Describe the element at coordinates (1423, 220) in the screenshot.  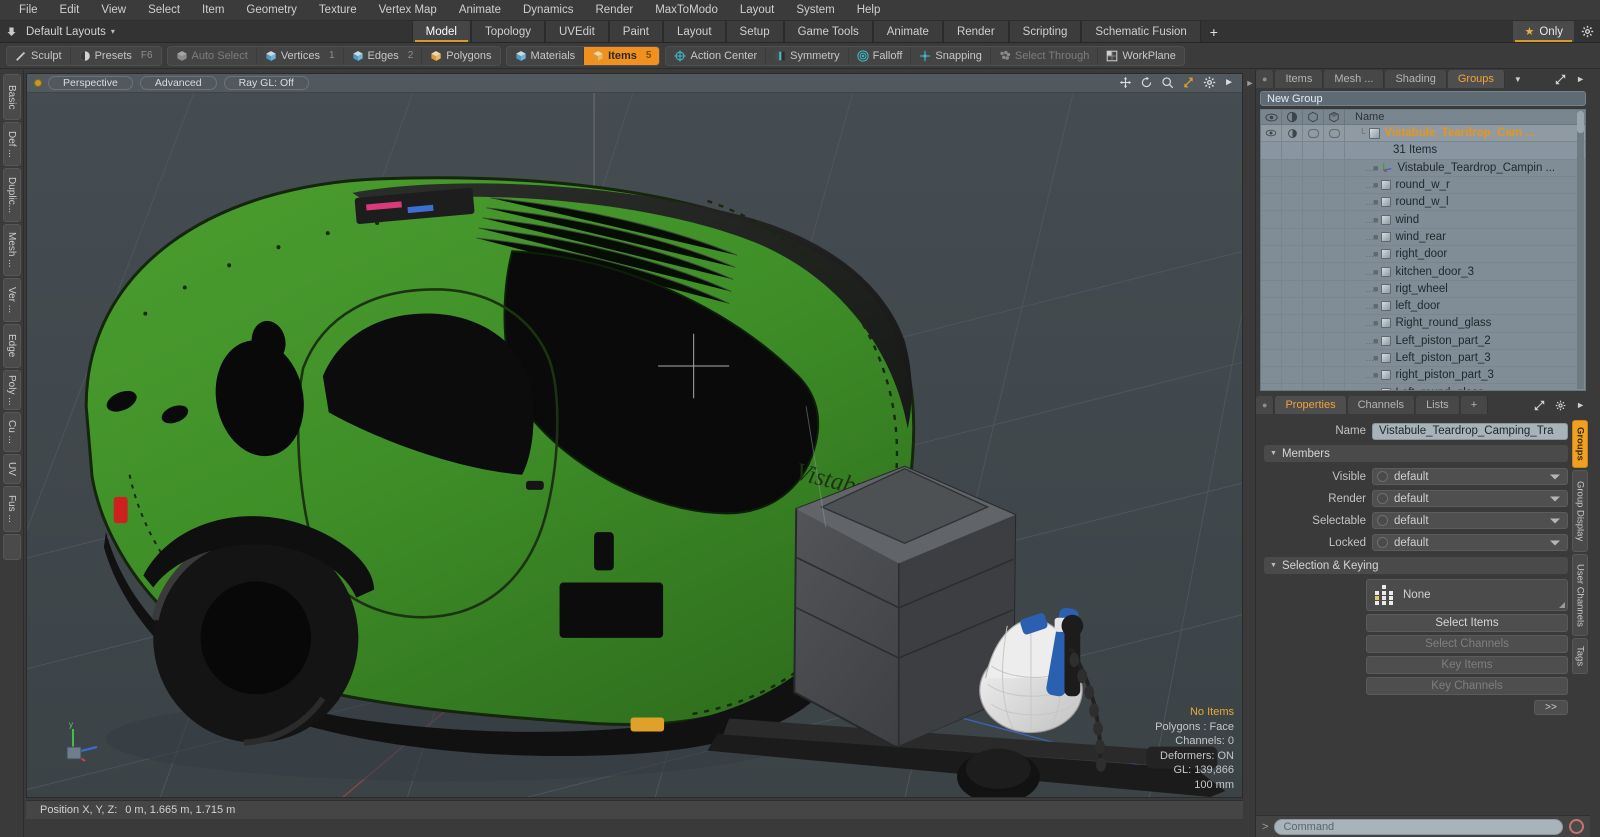
I see `tree-row: …■ wind` at that location.